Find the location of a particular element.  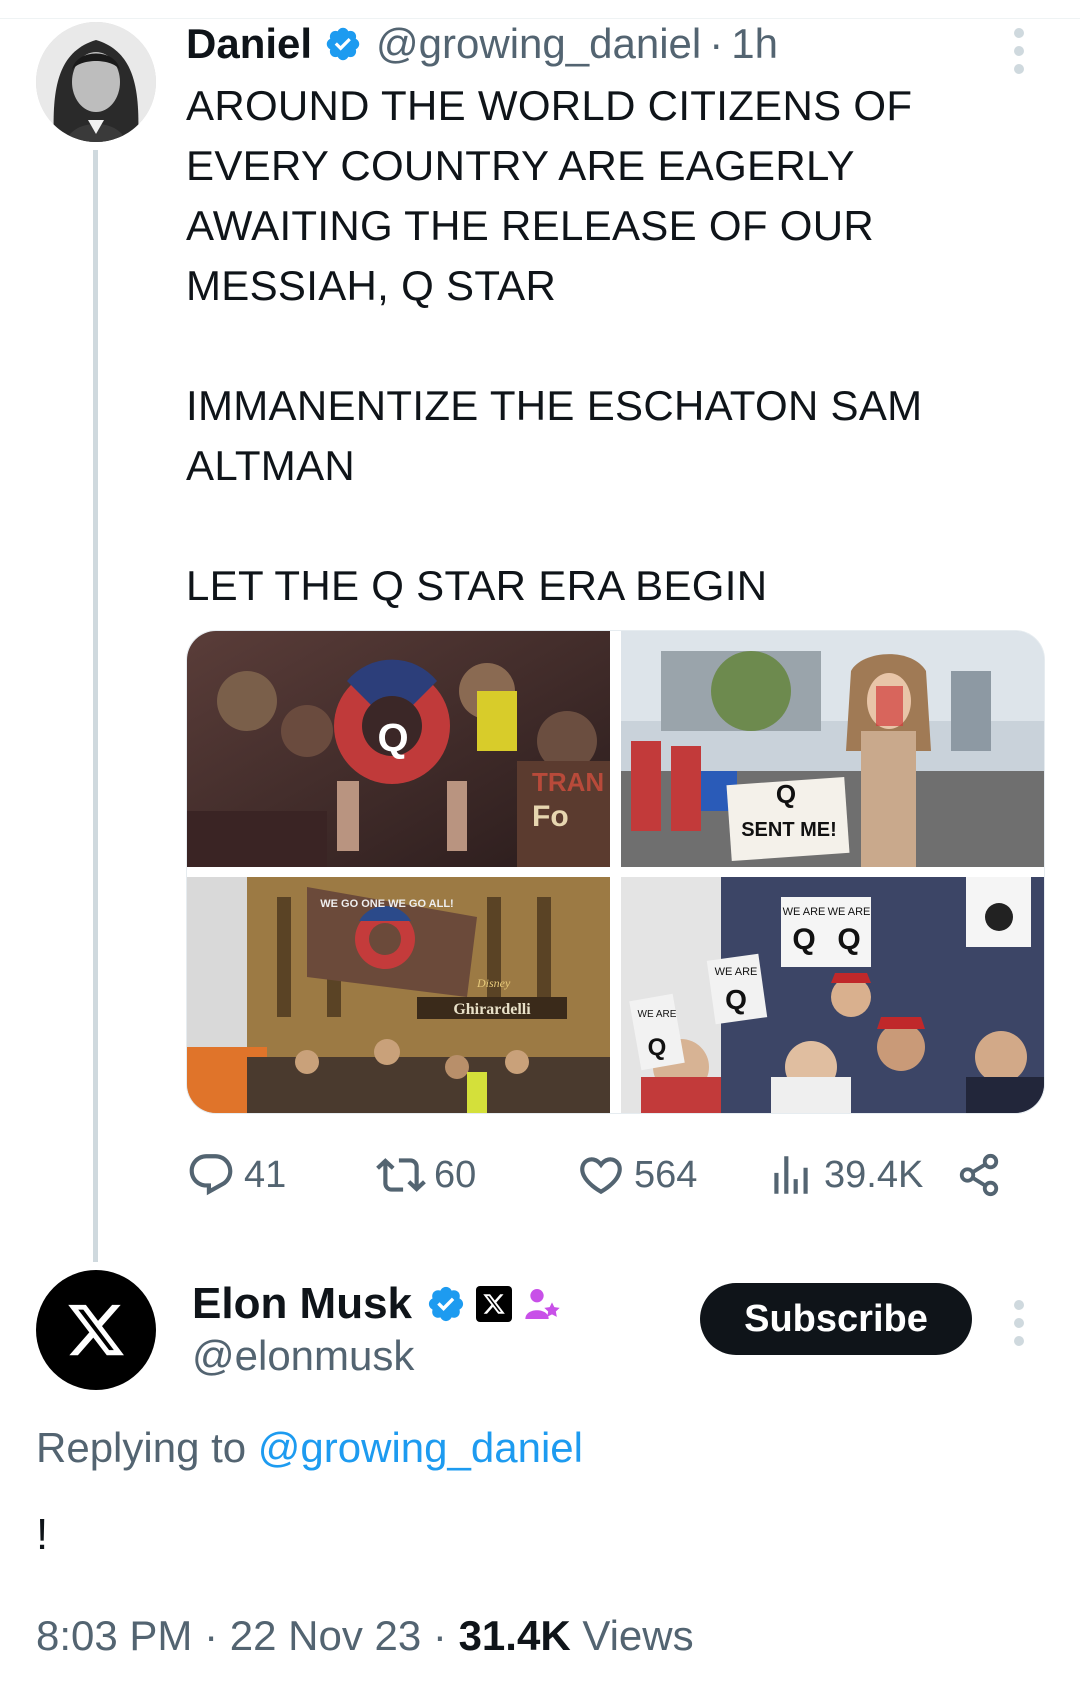

replying-prefix: Replying to is located at coordinates (141, 1447).